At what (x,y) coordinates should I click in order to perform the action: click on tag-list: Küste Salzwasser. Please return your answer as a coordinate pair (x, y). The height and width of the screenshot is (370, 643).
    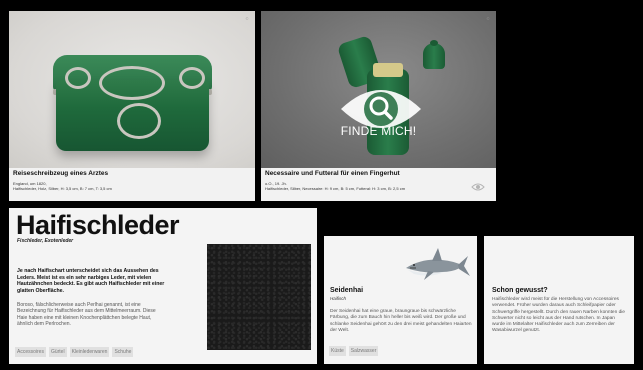
    Looking at the image, I should click on (354, 351).